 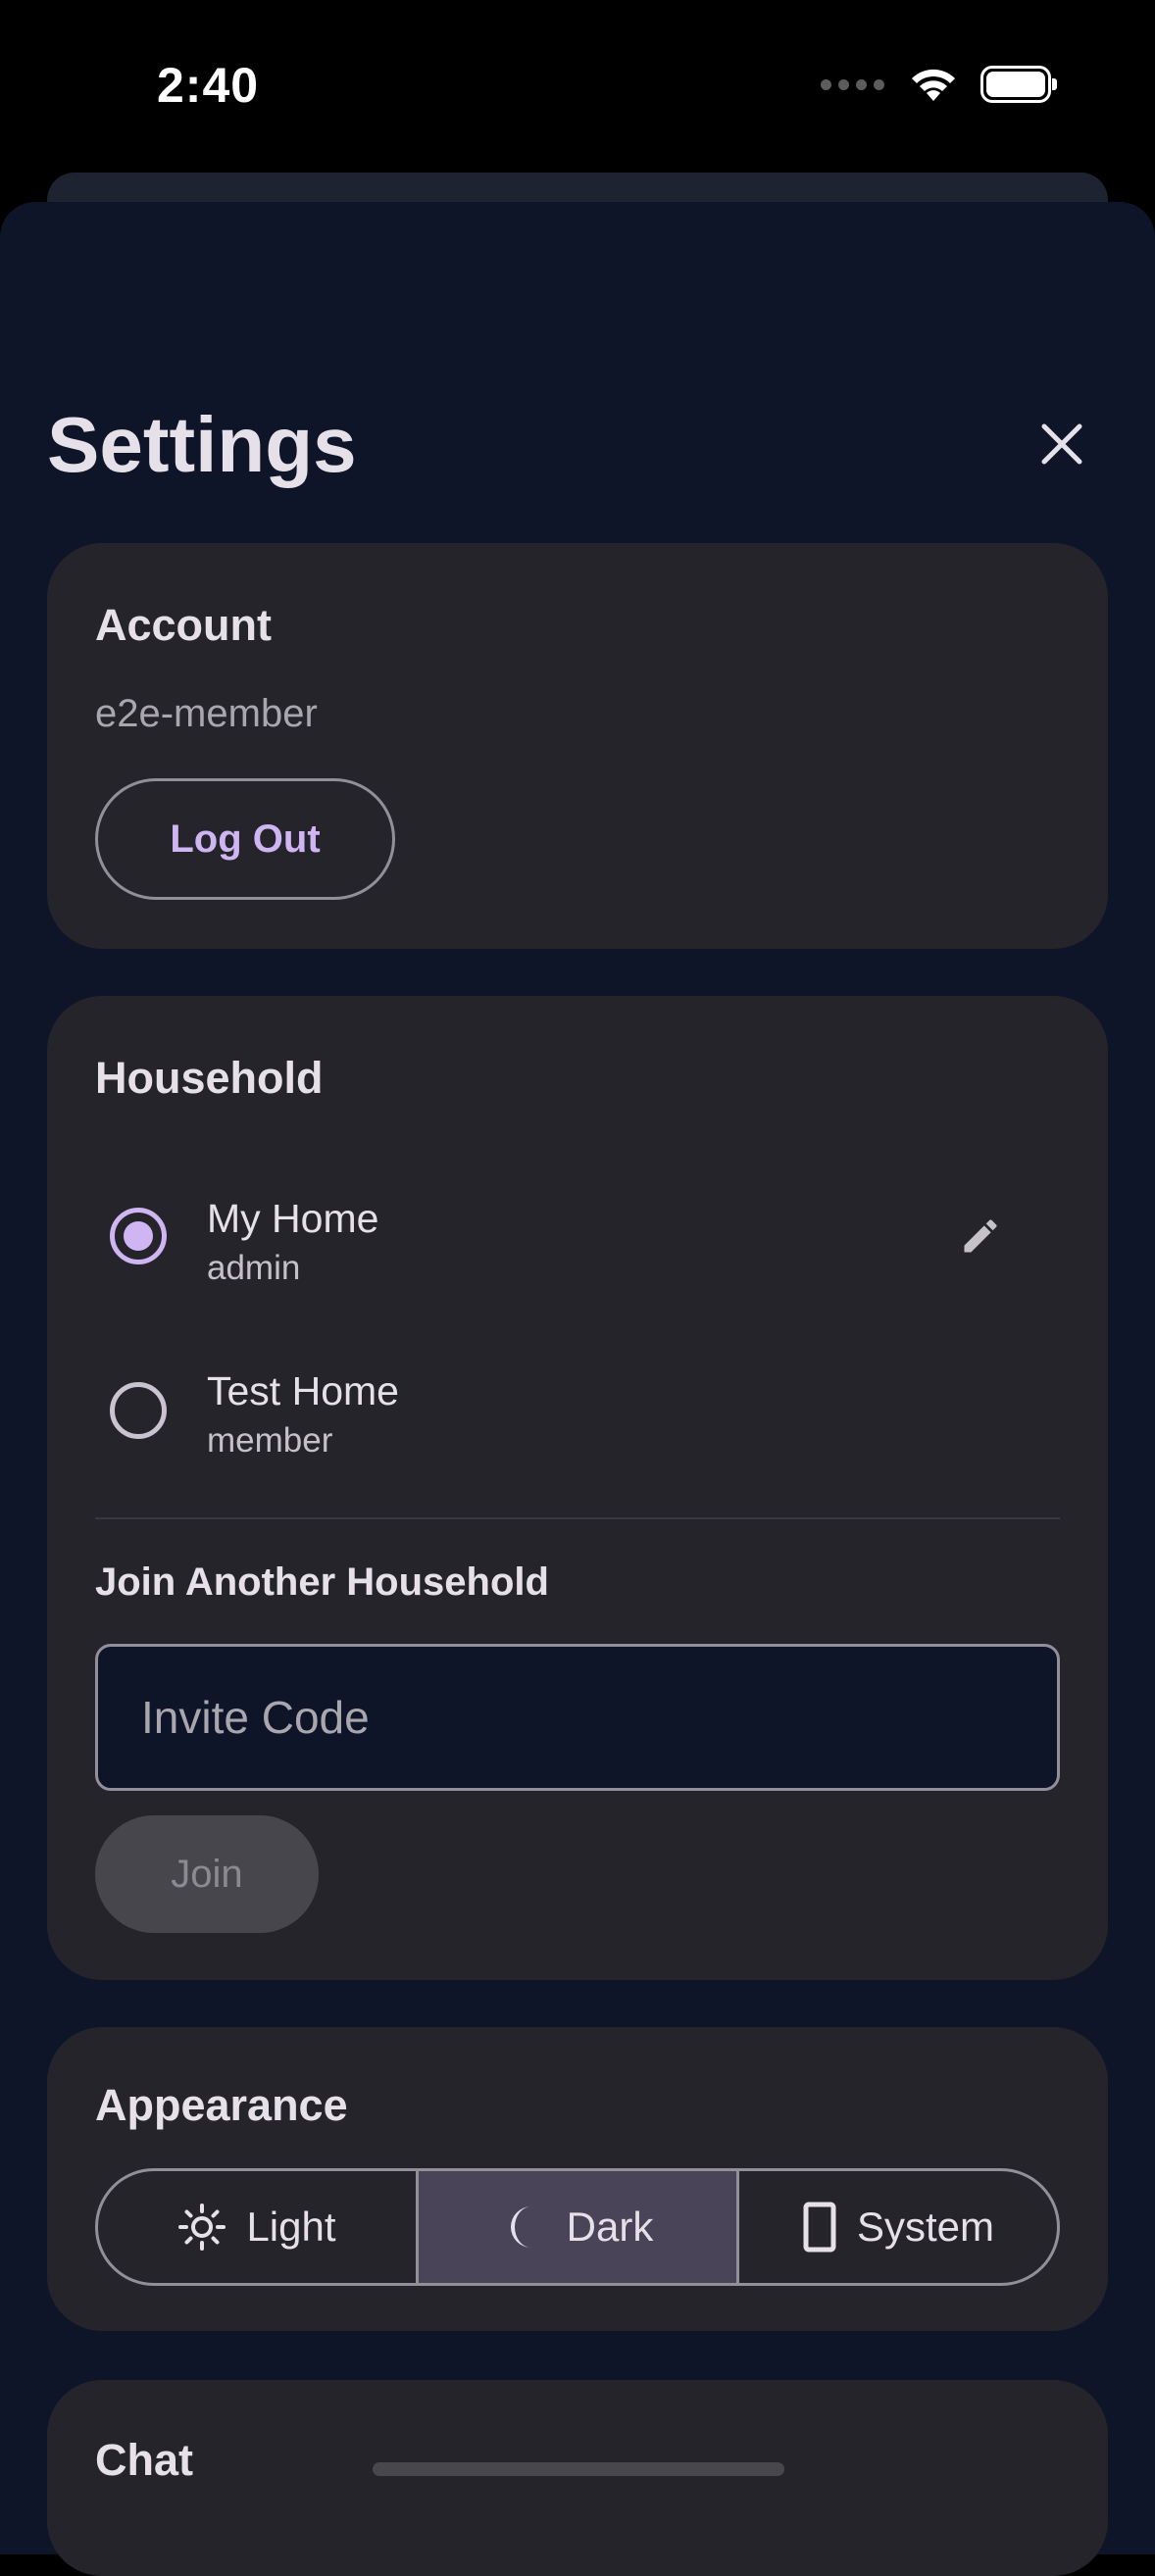 I want to click on home-indicator, so click(x=578, y=2469).